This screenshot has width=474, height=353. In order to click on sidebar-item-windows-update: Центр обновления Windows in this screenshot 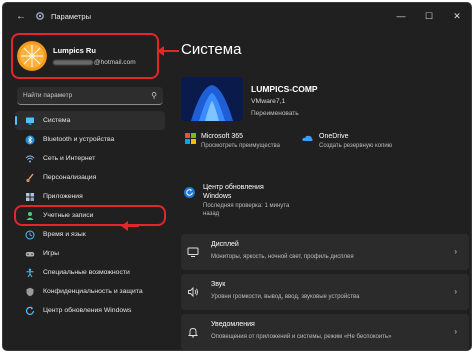, I will do `click(90, 310)`.